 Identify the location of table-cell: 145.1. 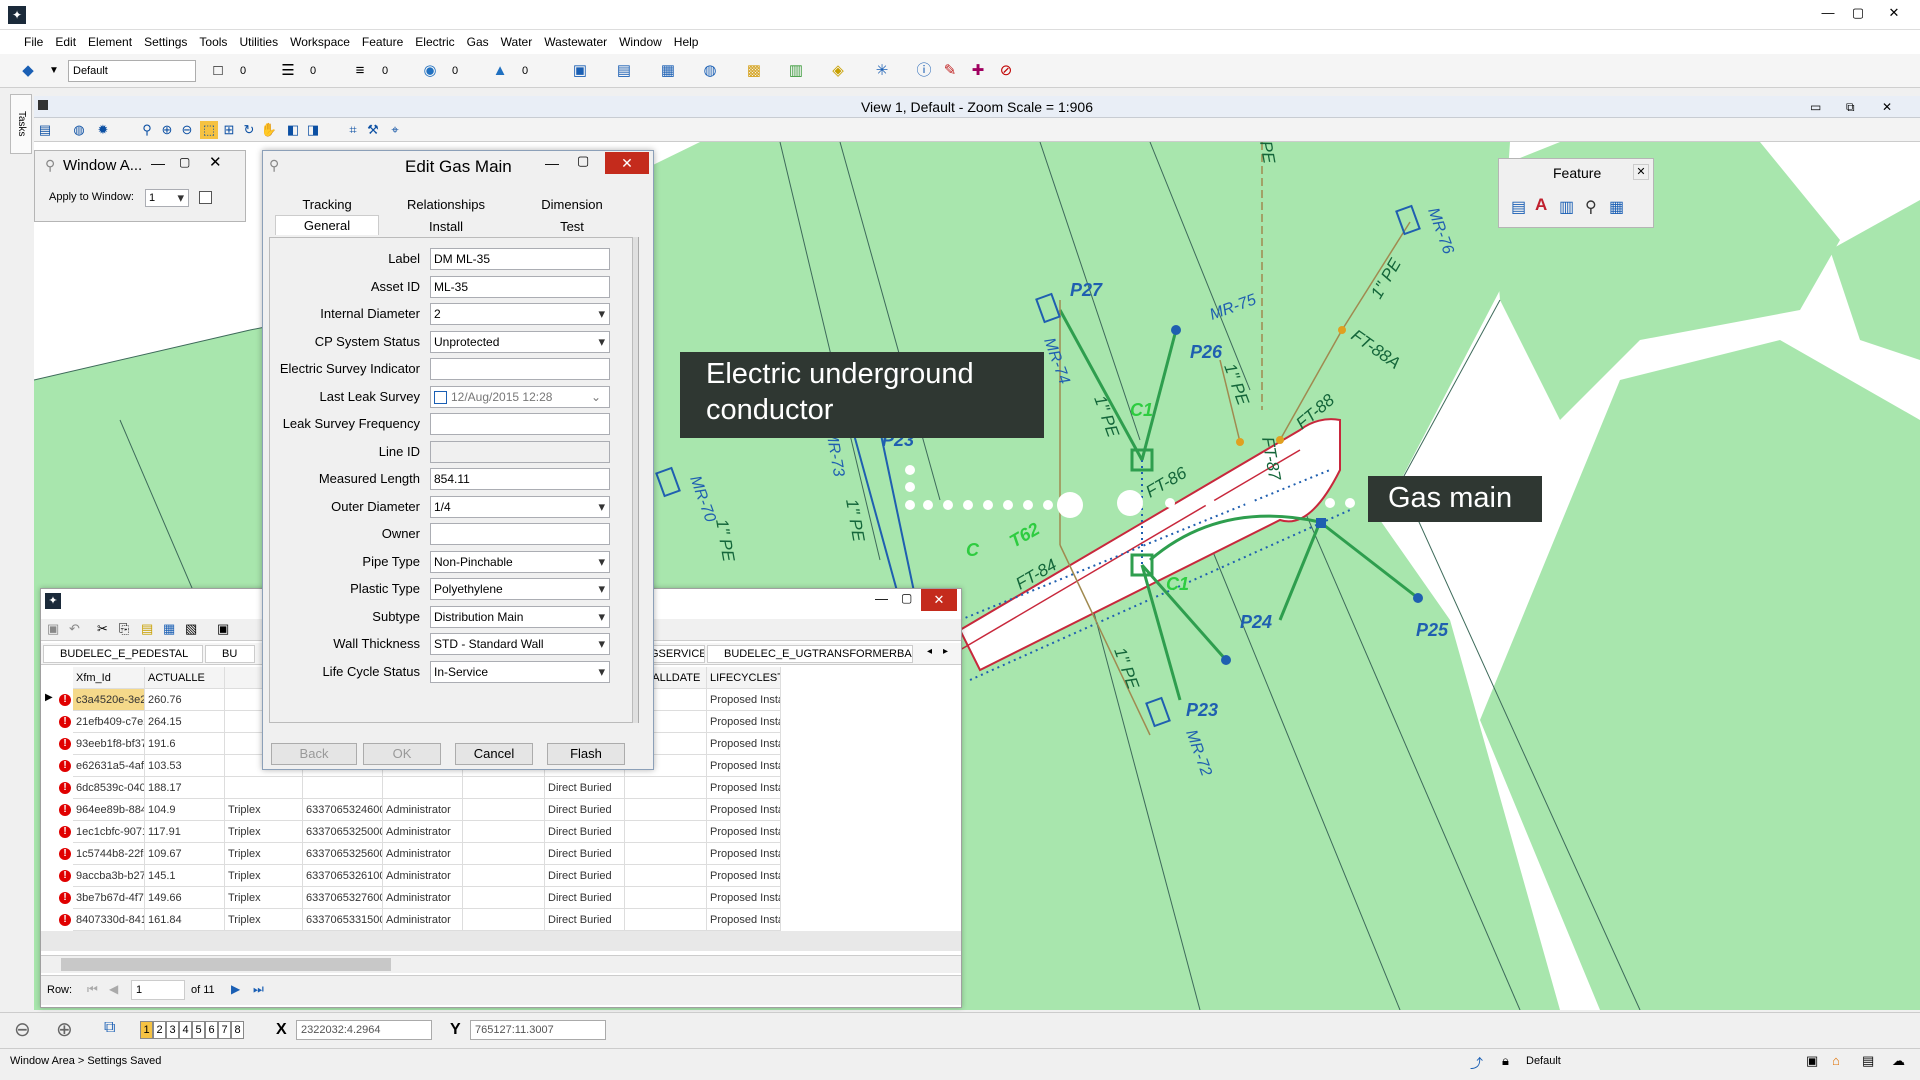
(185, 876).